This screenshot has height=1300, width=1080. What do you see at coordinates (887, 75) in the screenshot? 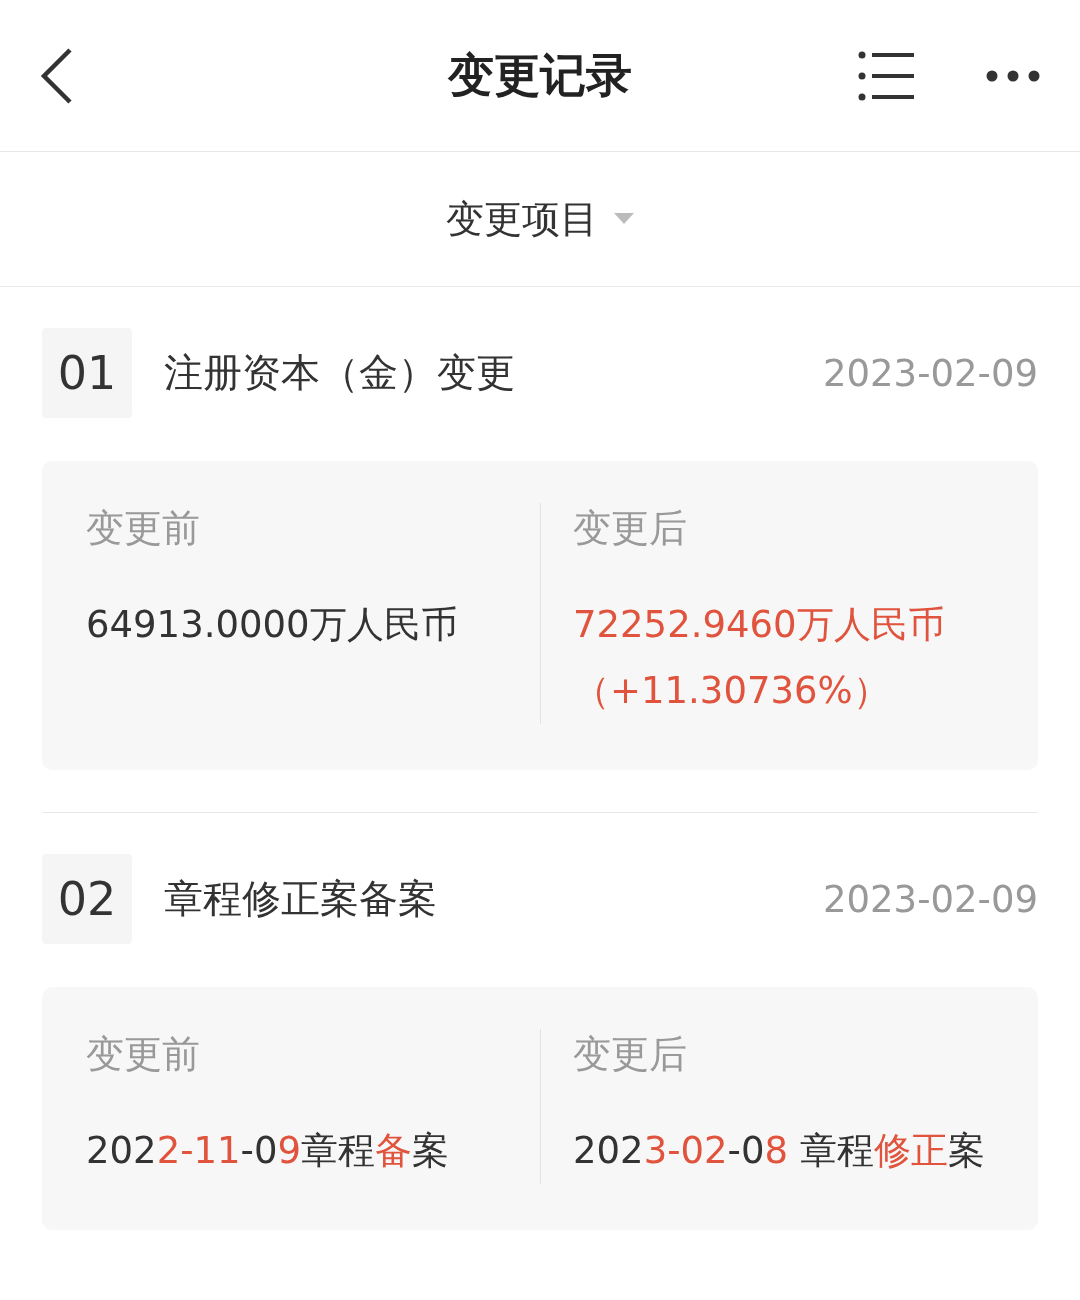
I see `list-icon` at bounding box center [887, 75].